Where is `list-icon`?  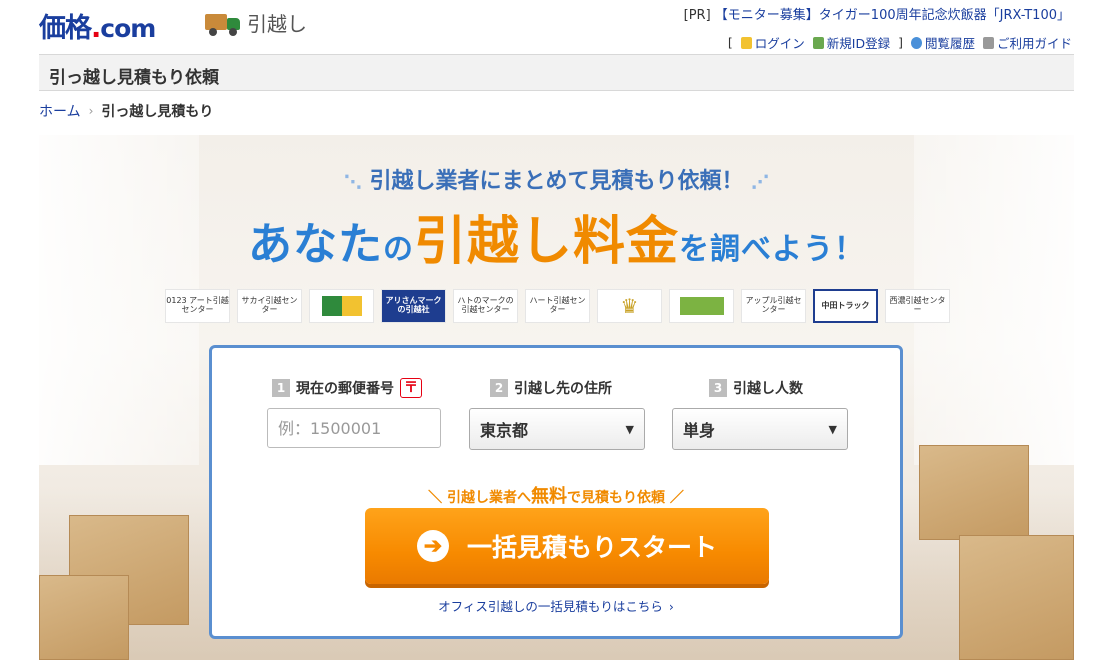 list-icon is located at coordinates (988, 42).